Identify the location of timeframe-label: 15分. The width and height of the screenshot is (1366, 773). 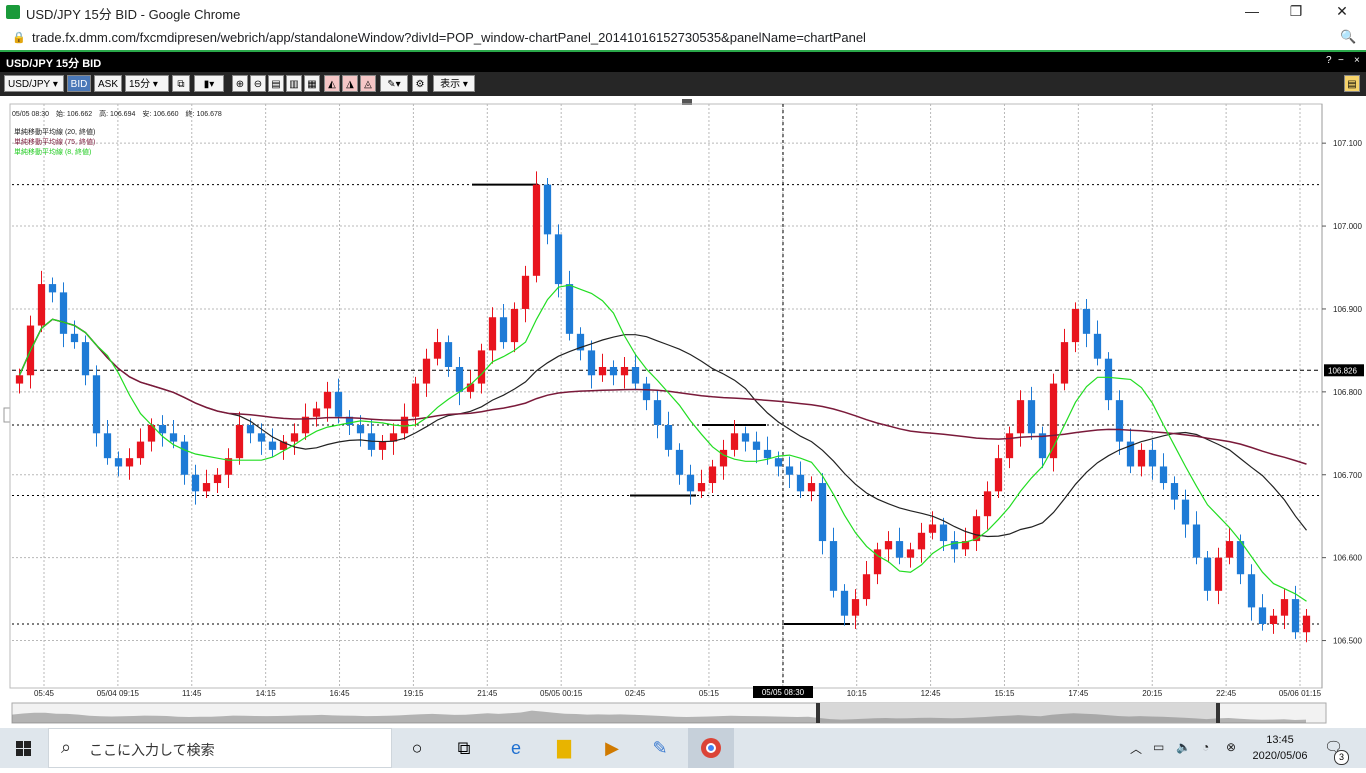
(140, 84).